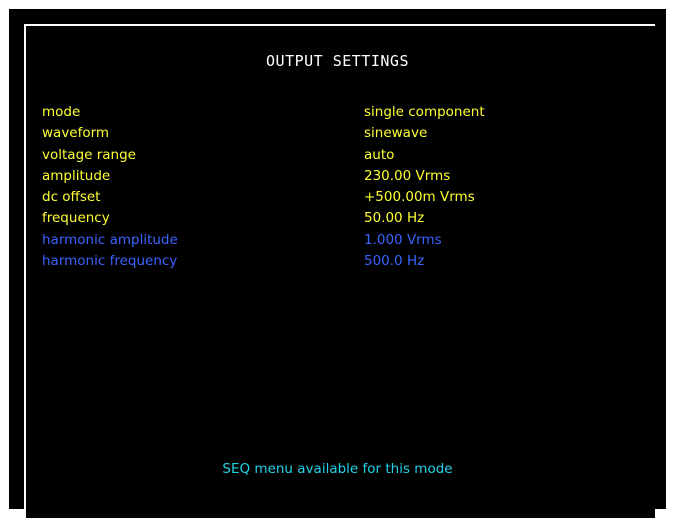  What do you see at coordinates (76, 218) in the screenshot?
I see `setting-label: frequency` at bounding box center [76, 218].